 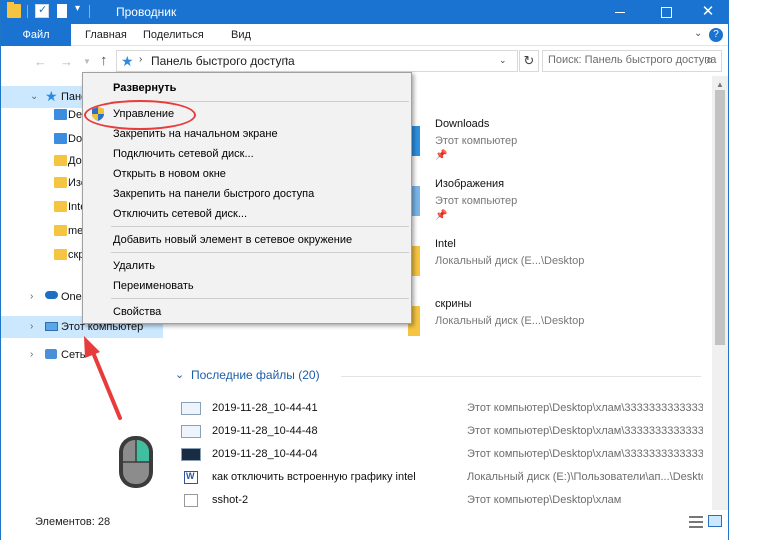 I want to click on window-title: Проводник, so click(x=146, y=12).